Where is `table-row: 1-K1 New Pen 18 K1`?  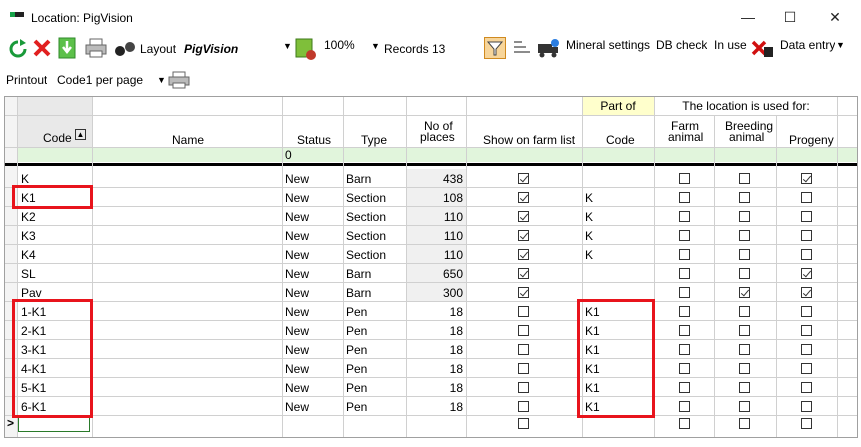
table-row: 1-K1 New Pen 18 K1 is located at coordinates (431, 311).